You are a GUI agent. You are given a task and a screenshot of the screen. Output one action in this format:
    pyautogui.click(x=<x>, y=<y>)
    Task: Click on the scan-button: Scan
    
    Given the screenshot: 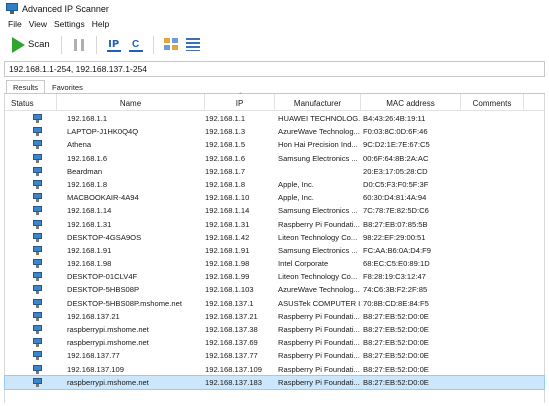 What is the action you would take?
    pyautogui.click(x=32, y=45)
    